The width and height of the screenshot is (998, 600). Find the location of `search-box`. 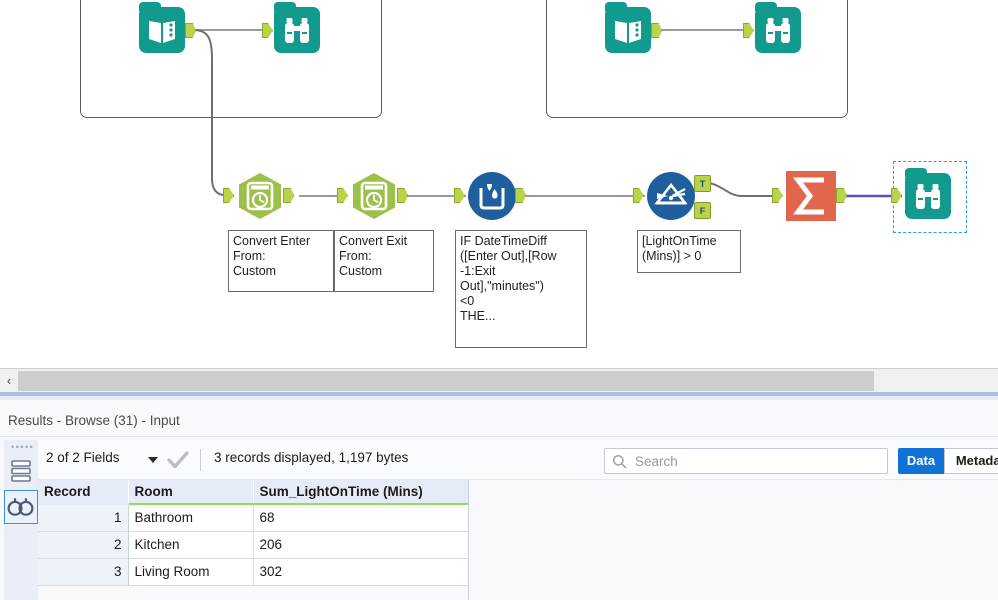

search-box is located at coordinates (746, 461).